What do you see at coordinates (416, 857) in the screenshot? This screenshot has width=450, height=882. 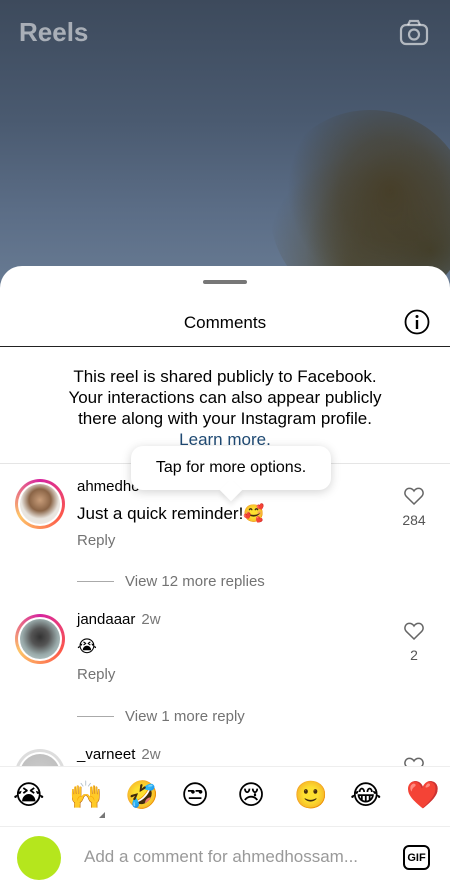 I see `gif-button: GIF` at bounding box center [416, 857].